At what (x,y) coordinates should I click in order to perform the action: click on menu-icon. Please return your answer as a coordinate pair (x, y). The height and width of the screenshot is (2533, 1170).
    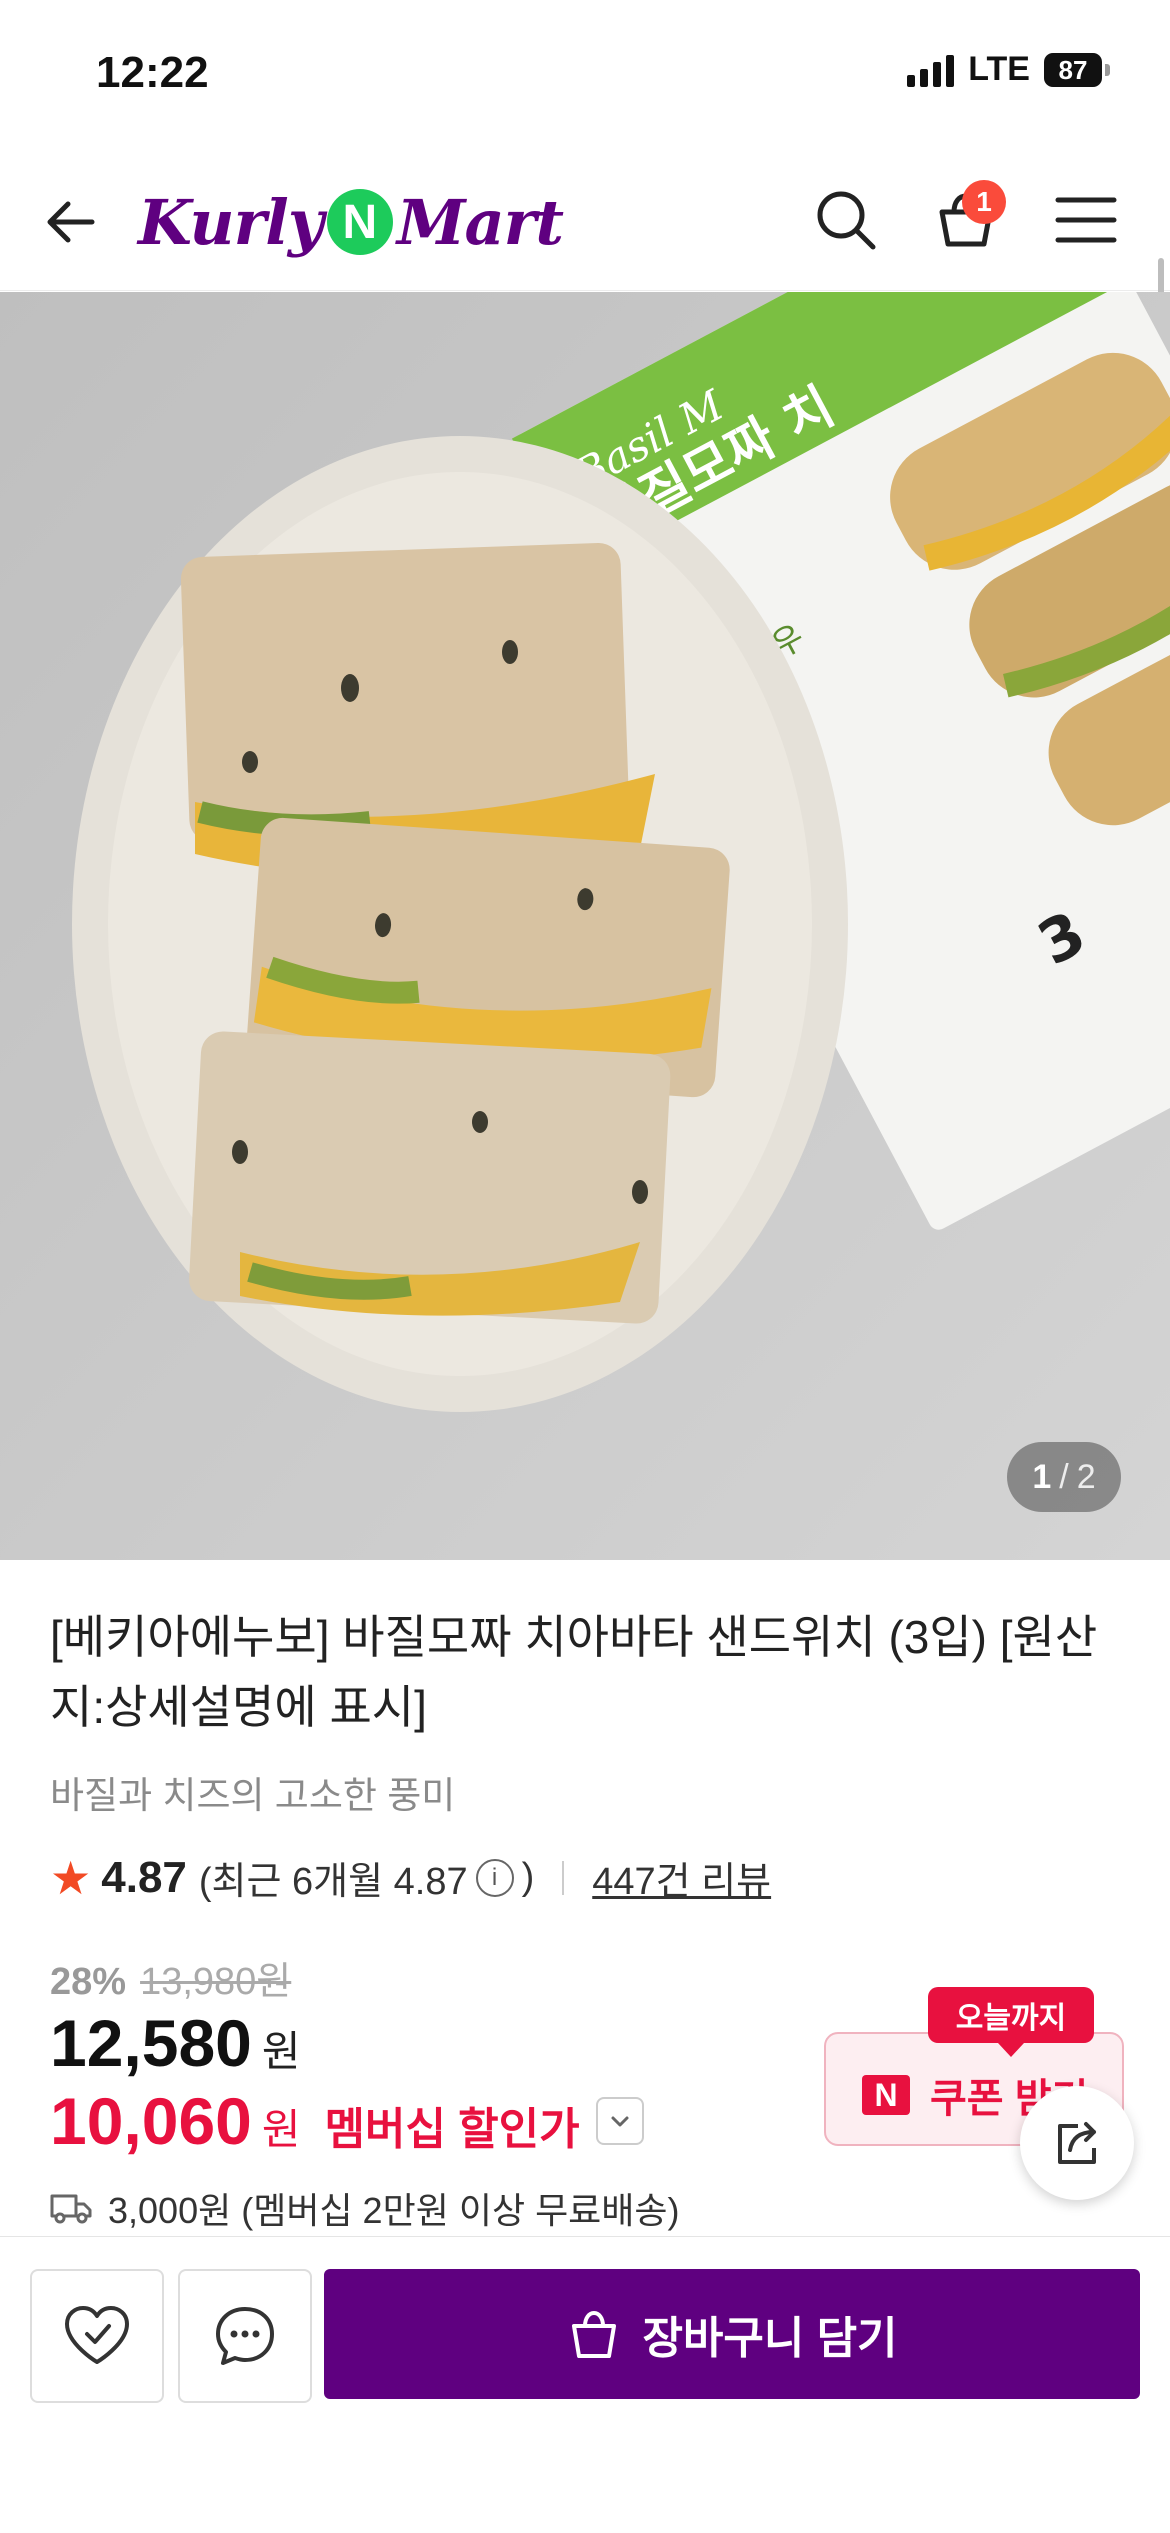
    Looking at the image, I should click on (1086, 220).